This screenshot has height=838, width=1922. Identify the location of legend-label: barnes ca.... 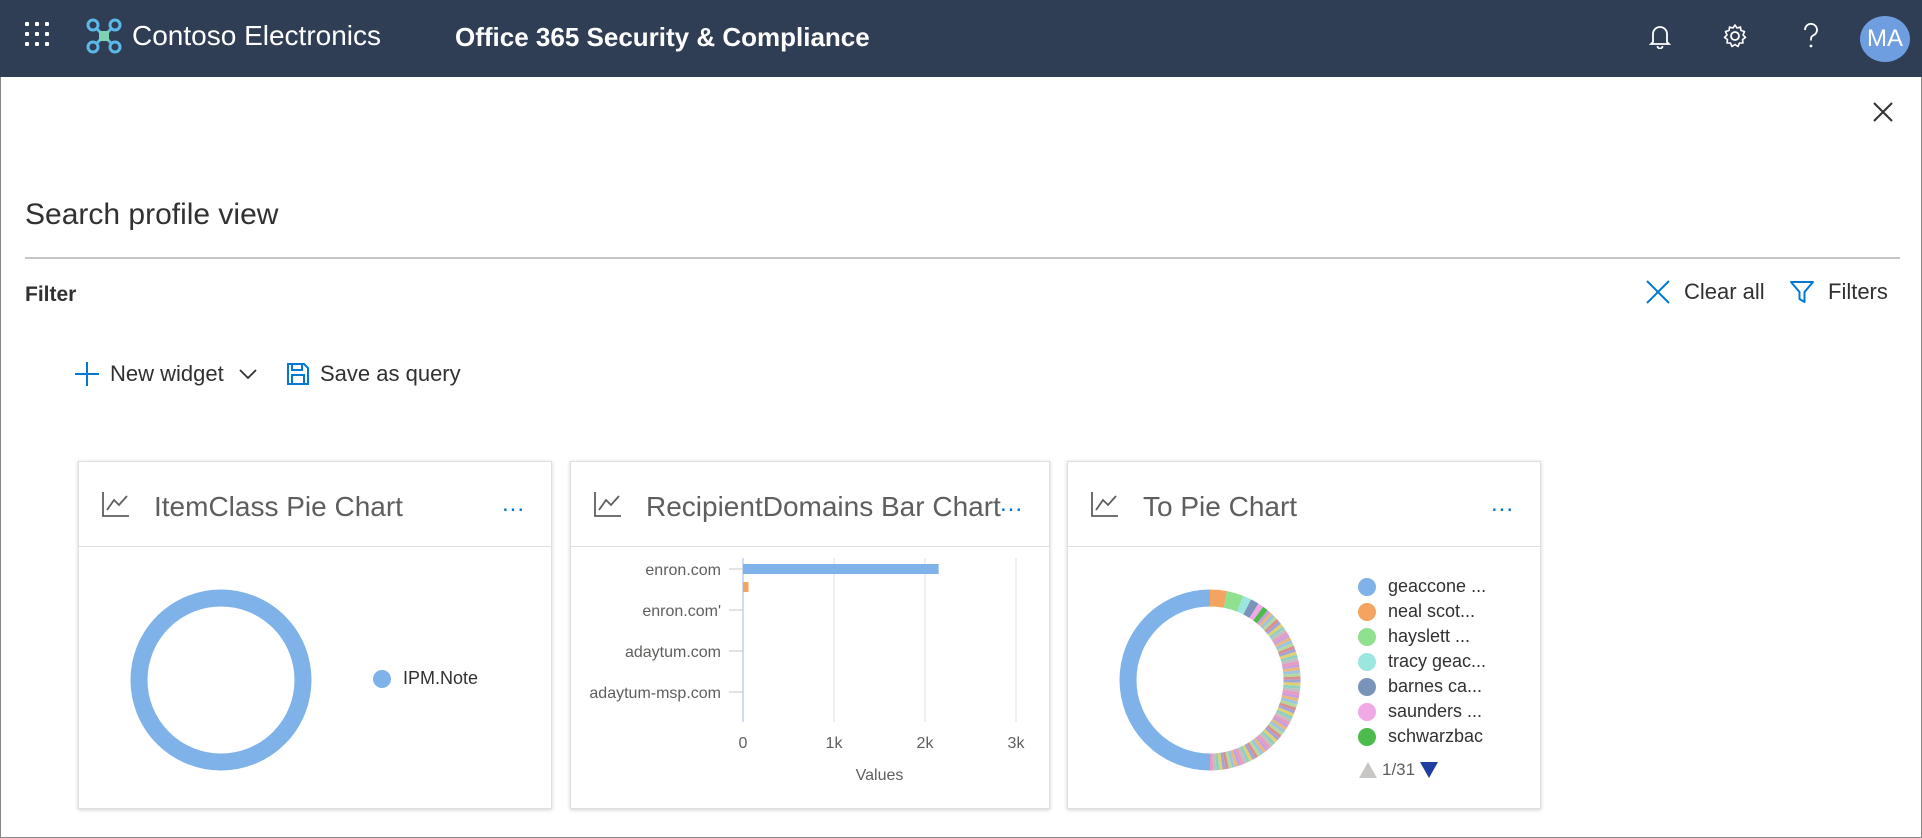
(1435, 686).